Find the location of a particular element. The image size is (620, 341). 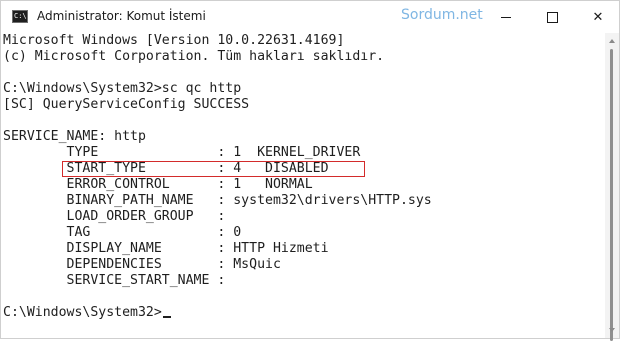

maximize-icon is located at coordinates (552, 17).